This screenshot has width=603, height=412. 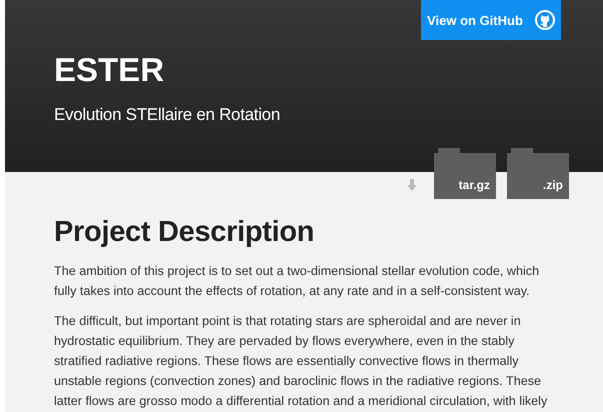 I want to click on download-arrow-icon, so click(x=412, y=185).